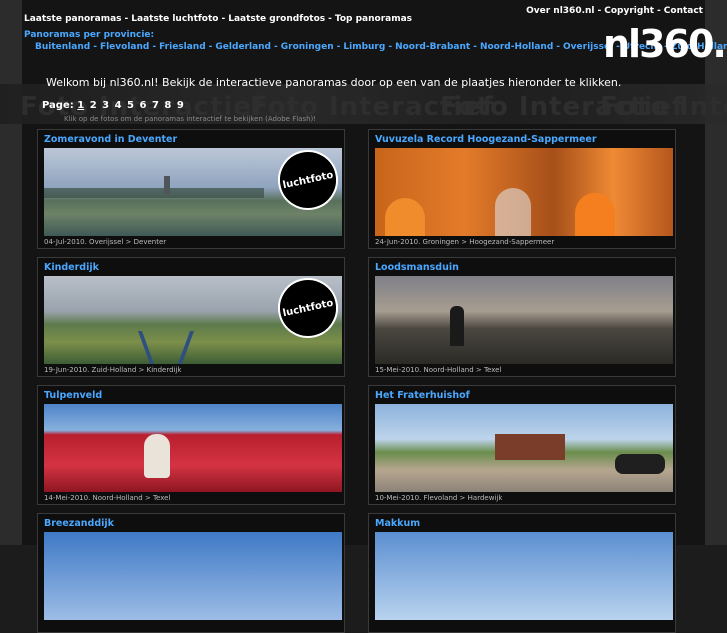  Describe the element at coordinates (373, 19) in the screenshot. I see `nav-top-panoramas: Top panoramas` at that location.